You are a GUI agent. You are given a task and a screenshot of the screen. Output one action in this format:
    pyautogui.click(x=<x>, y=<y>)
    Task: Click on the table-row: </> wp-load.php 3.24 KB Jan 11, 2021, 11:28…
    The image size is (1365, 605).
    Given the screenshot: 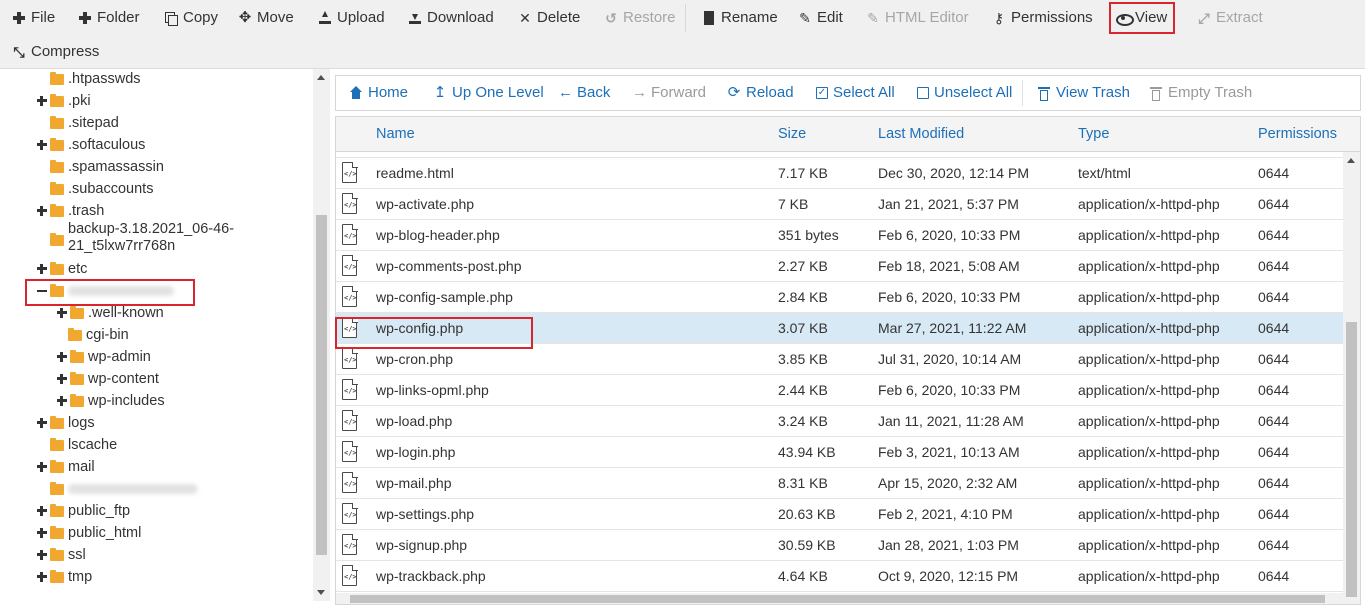 What is the action you would take?
    pyautogui.click(x=839, y=421)
    